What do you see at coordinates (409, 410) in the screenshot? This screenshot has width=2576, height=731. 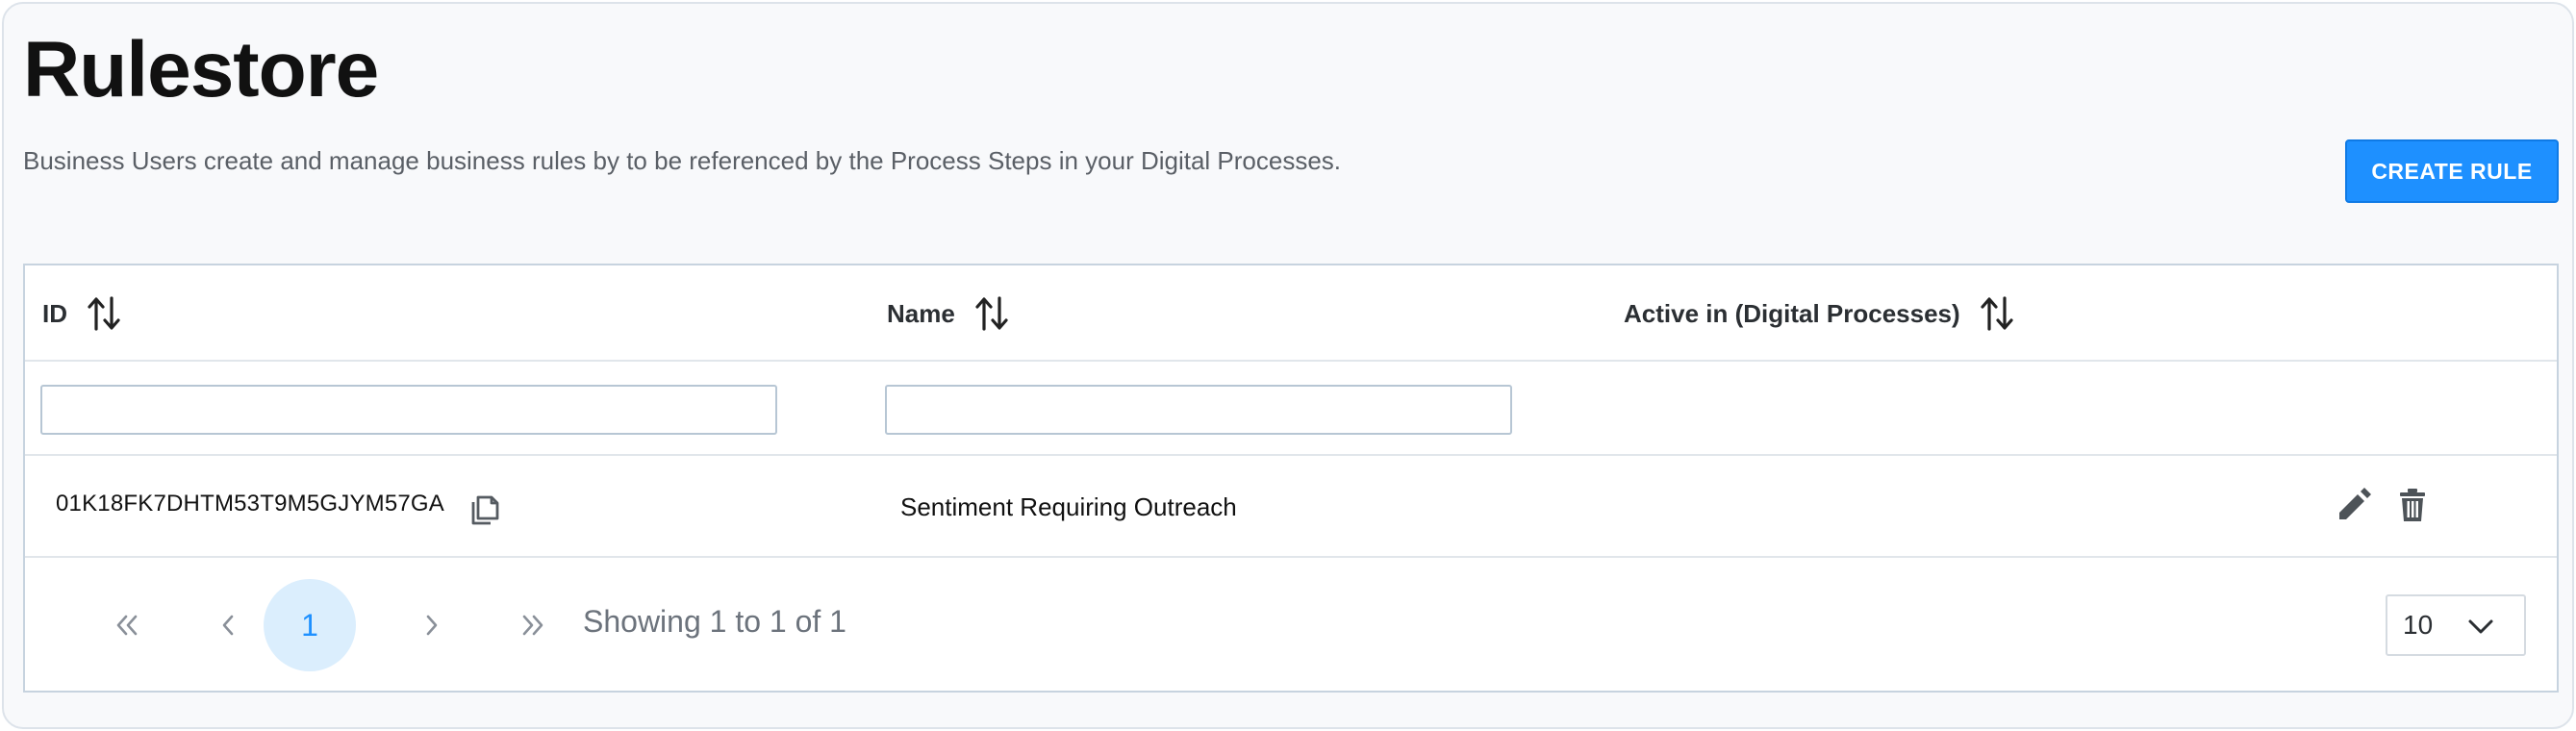 I see `id-filter-input` at bounding box center [409, 410].